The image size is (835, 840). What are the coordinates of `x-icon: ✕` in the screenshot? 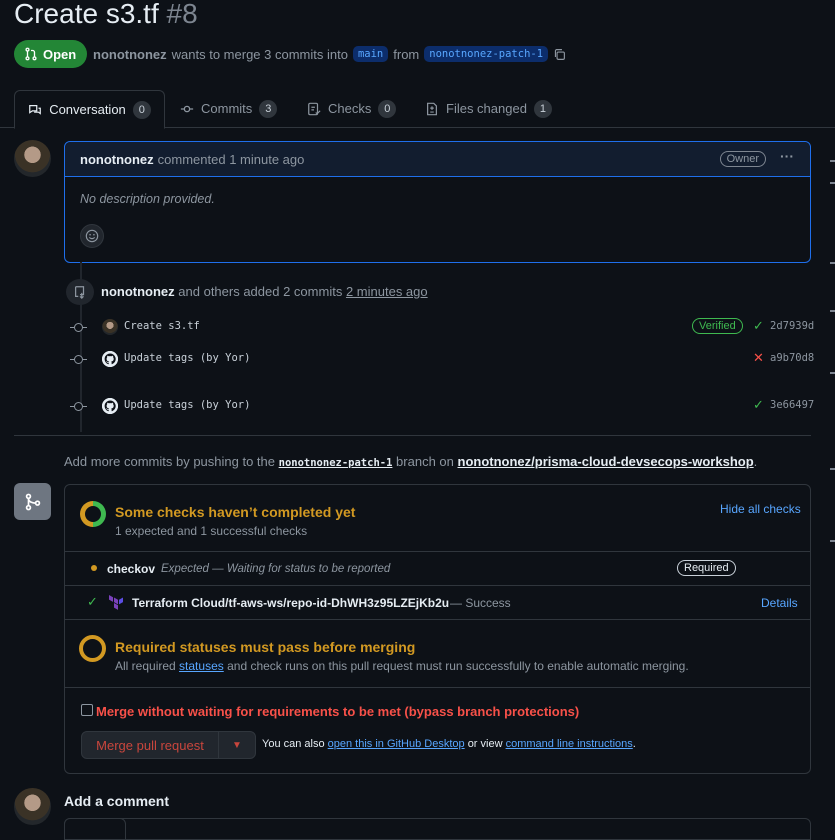 It's located at (758, 358).